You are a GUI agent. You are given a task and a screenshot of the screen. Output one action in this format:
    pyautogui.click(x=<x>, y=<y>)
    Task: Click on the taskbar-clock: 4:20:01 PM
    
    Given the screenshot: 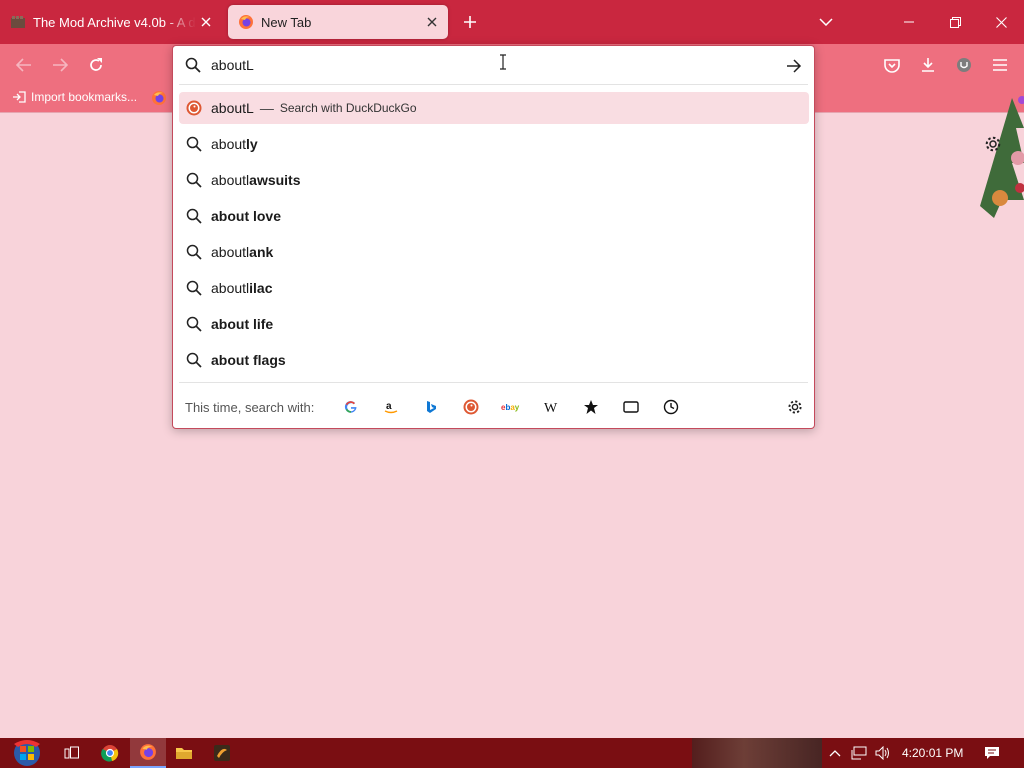 What is the action you would take?
    pyautogui.click(x=932, y=753)
    